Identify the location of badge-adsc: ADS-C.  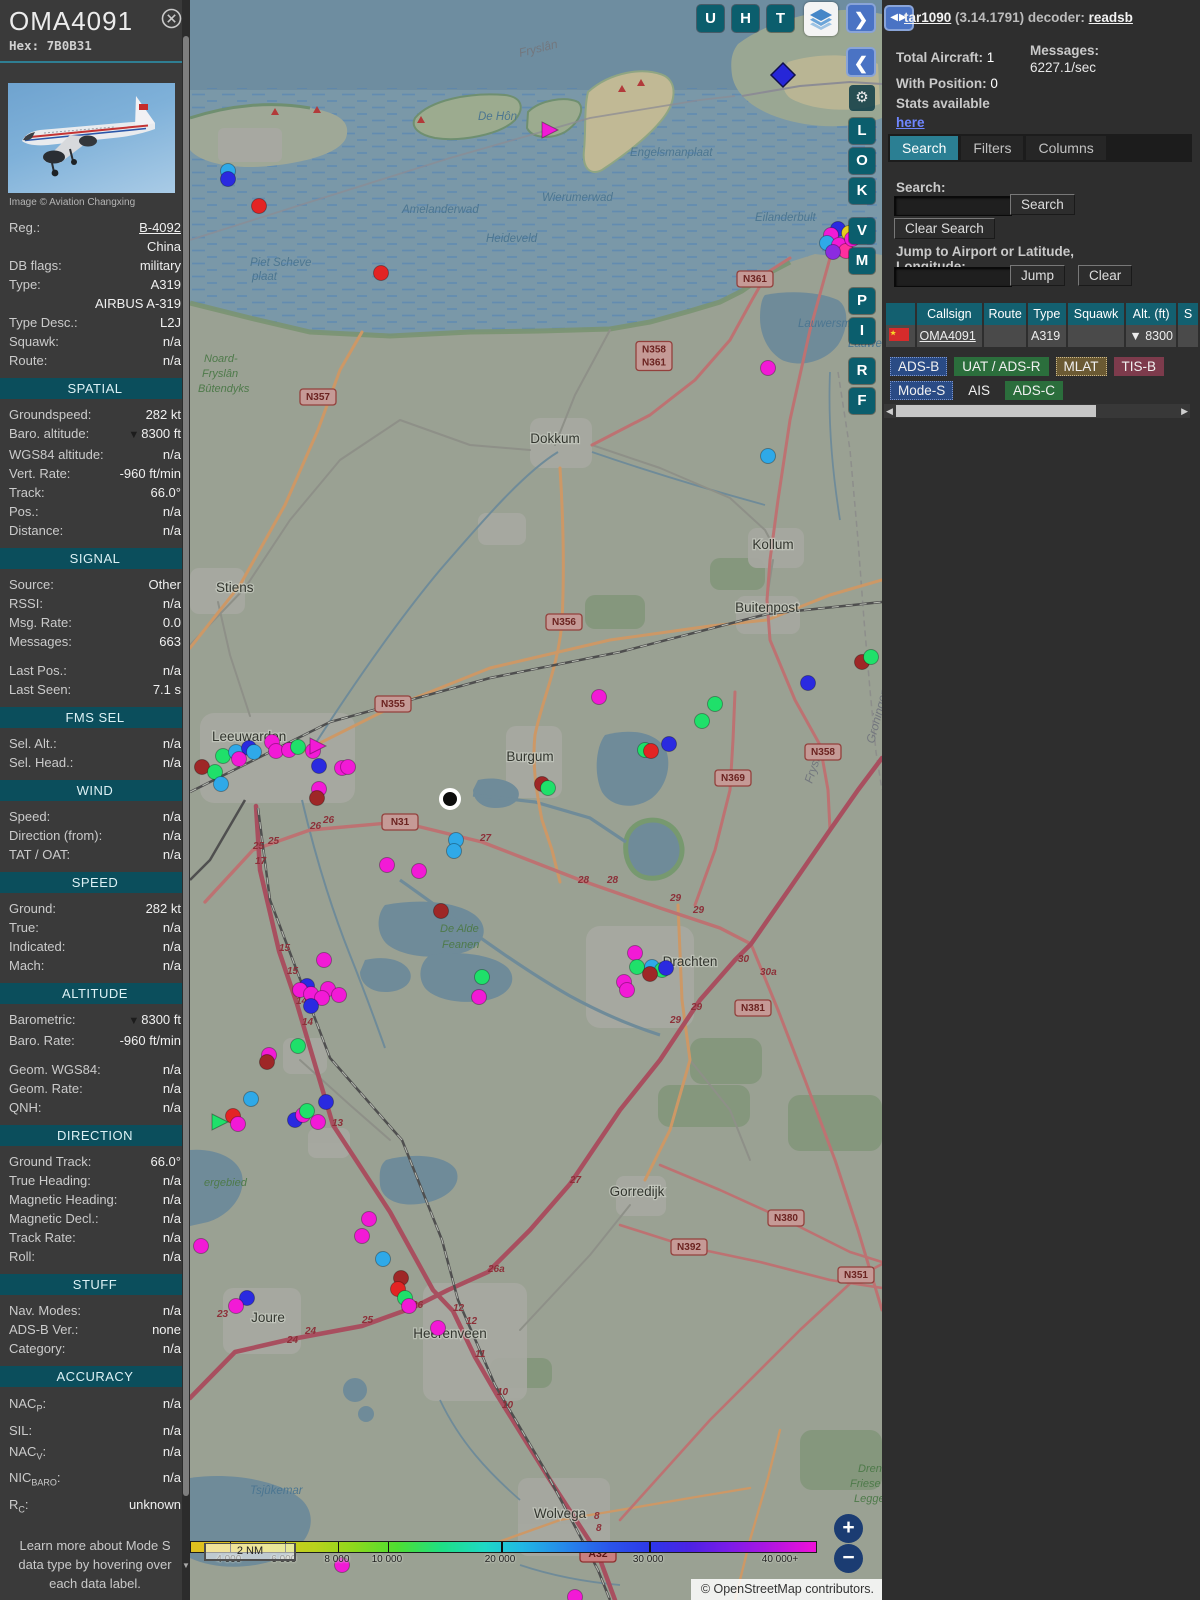
(1034, 390).